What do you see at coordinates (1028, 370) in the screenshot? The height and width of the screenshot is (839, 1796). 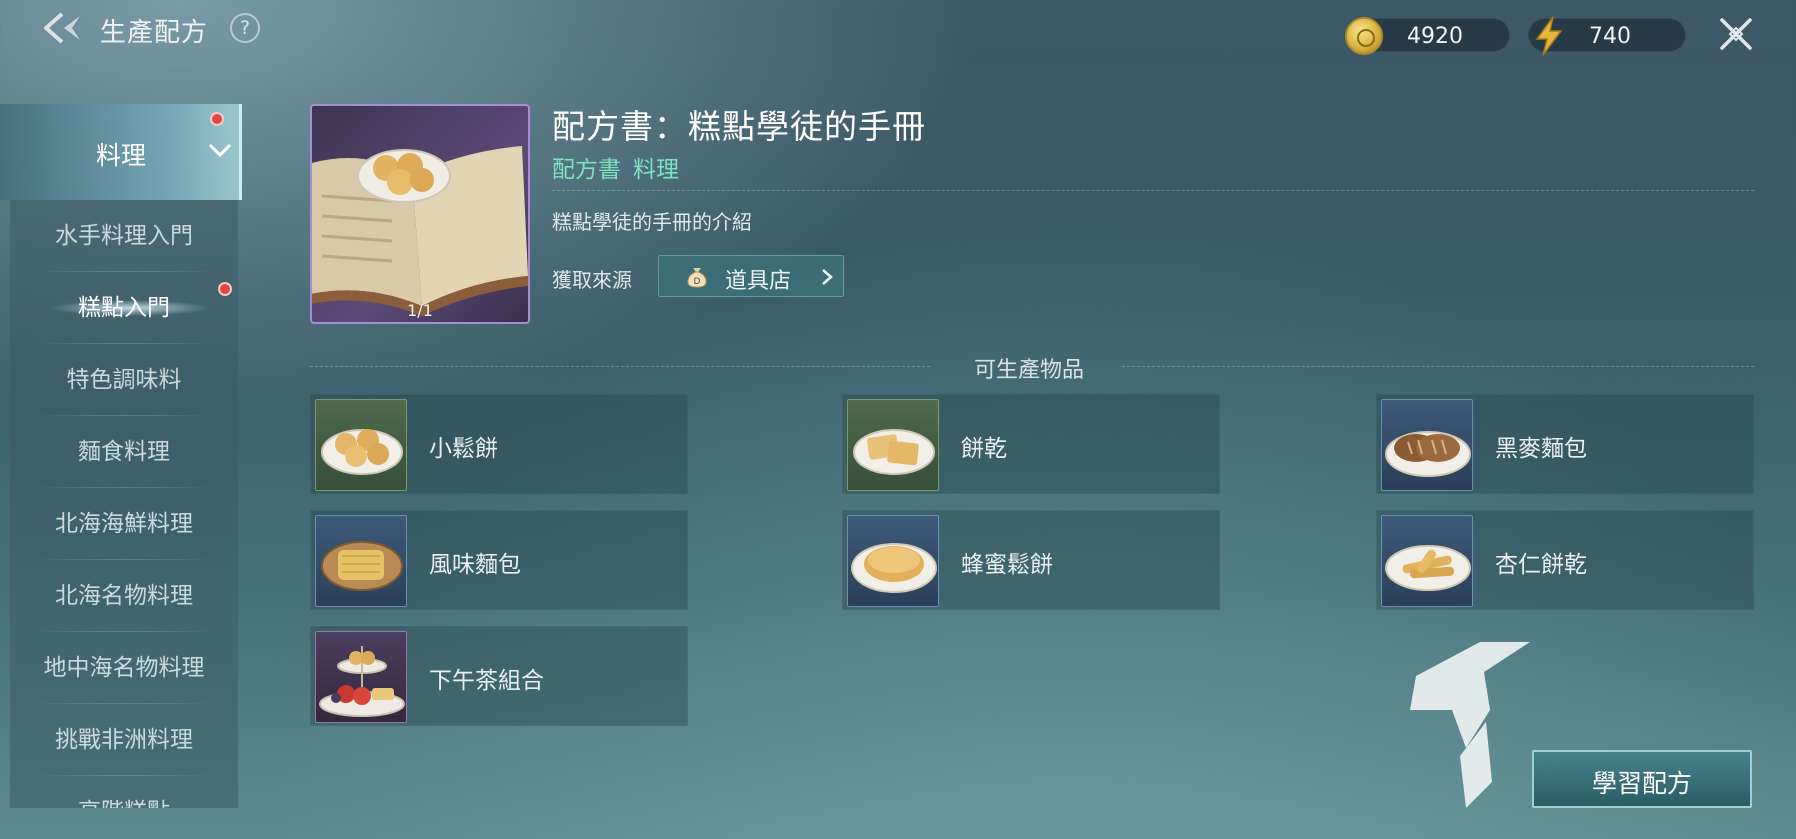 I see `section-title: 可生產物品` at bounding box center [1028, 370].